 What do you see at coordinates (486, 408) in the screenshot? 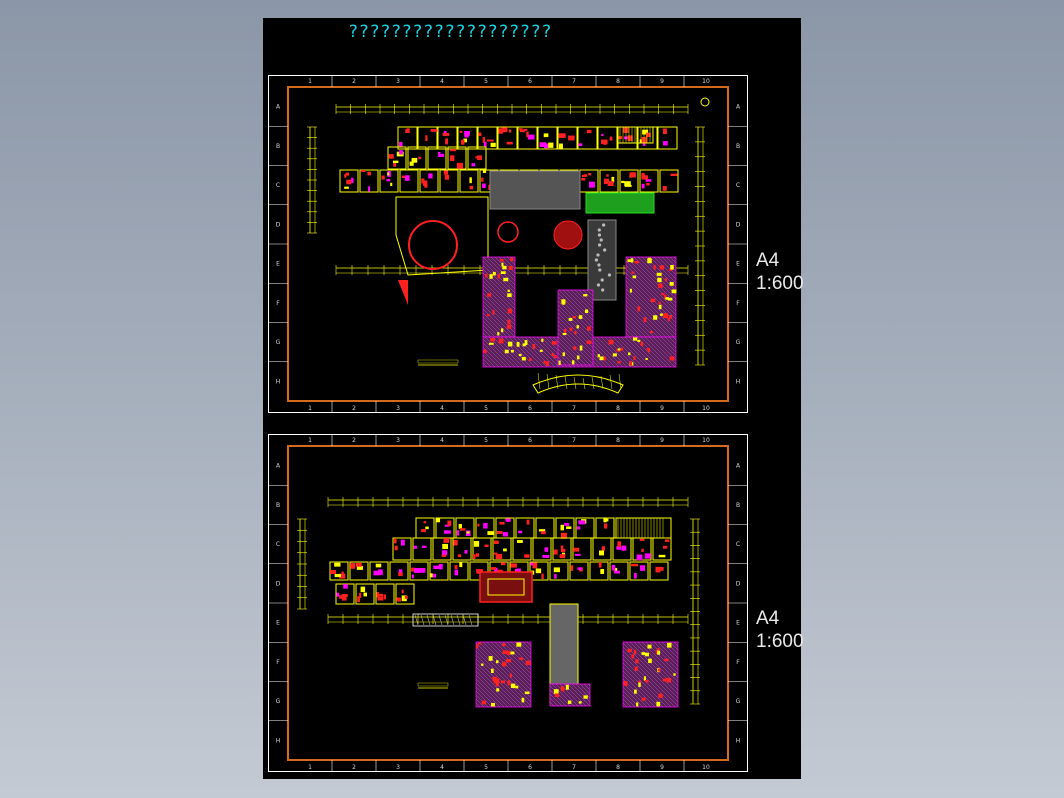
I see `grid-column-label-bottom: 5` at bounding box center [486, 408].